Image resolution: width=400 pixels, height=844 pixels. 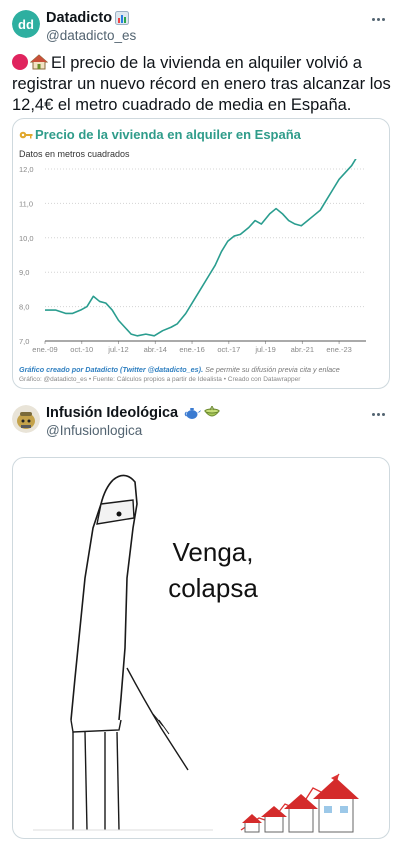 I want to click on user-handle: @Infusionlogica, so click(x=94, y=430).